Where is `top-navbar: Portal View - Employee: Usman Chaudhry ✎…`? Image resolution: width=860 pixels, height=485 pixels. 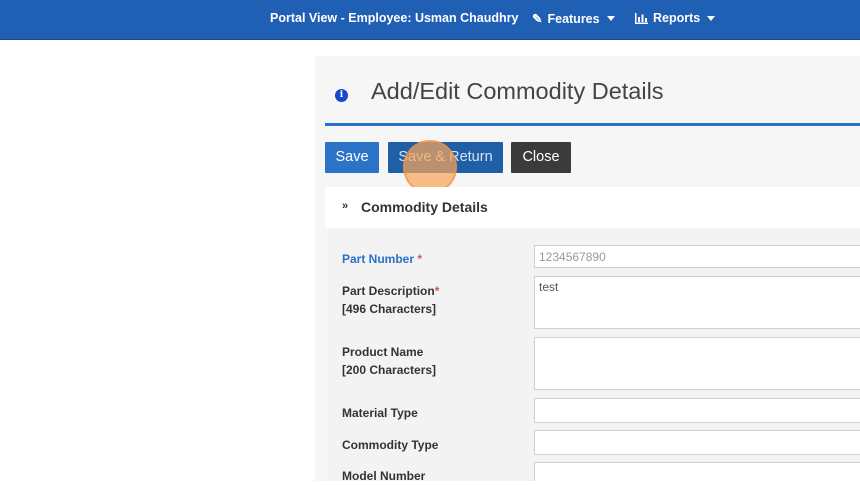 top-navbar: Portal View - Employee: Usman Chaudhry ✎… is located at coordinates (430, 20).